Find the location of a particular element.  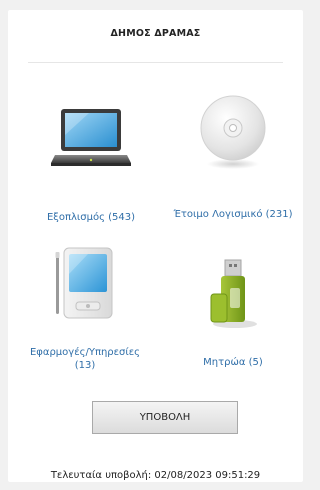

usb-drive-icon is located at coordinates (233, 294).